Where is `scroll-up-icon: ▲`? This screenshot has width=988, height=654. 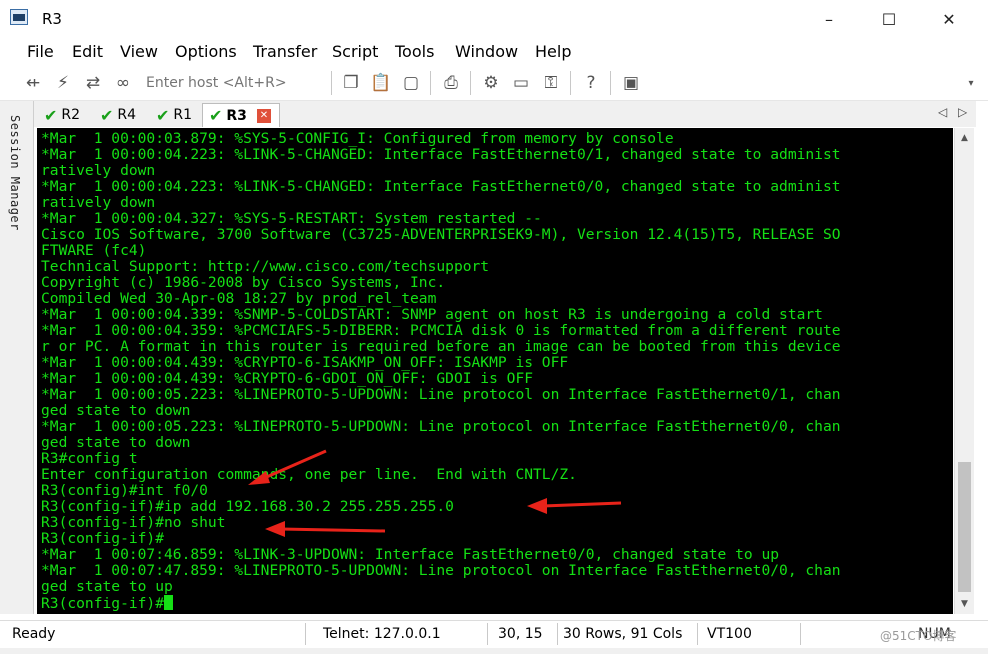 scroll-up-icon: ▲ is located at coordinates (964, 138).